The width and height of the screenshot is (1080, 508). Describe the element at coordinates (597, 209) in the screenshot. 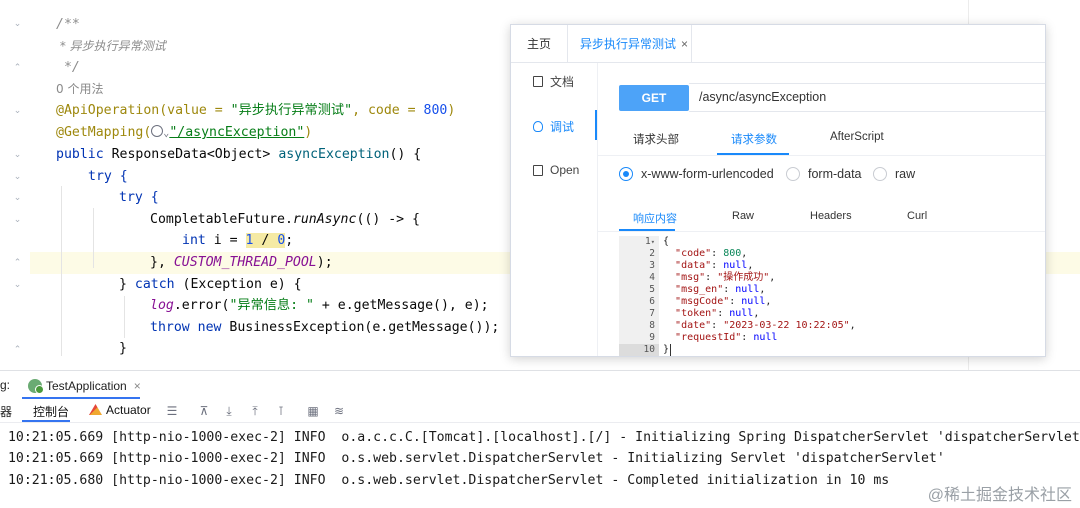

I see `sidebar-divider` at that location.